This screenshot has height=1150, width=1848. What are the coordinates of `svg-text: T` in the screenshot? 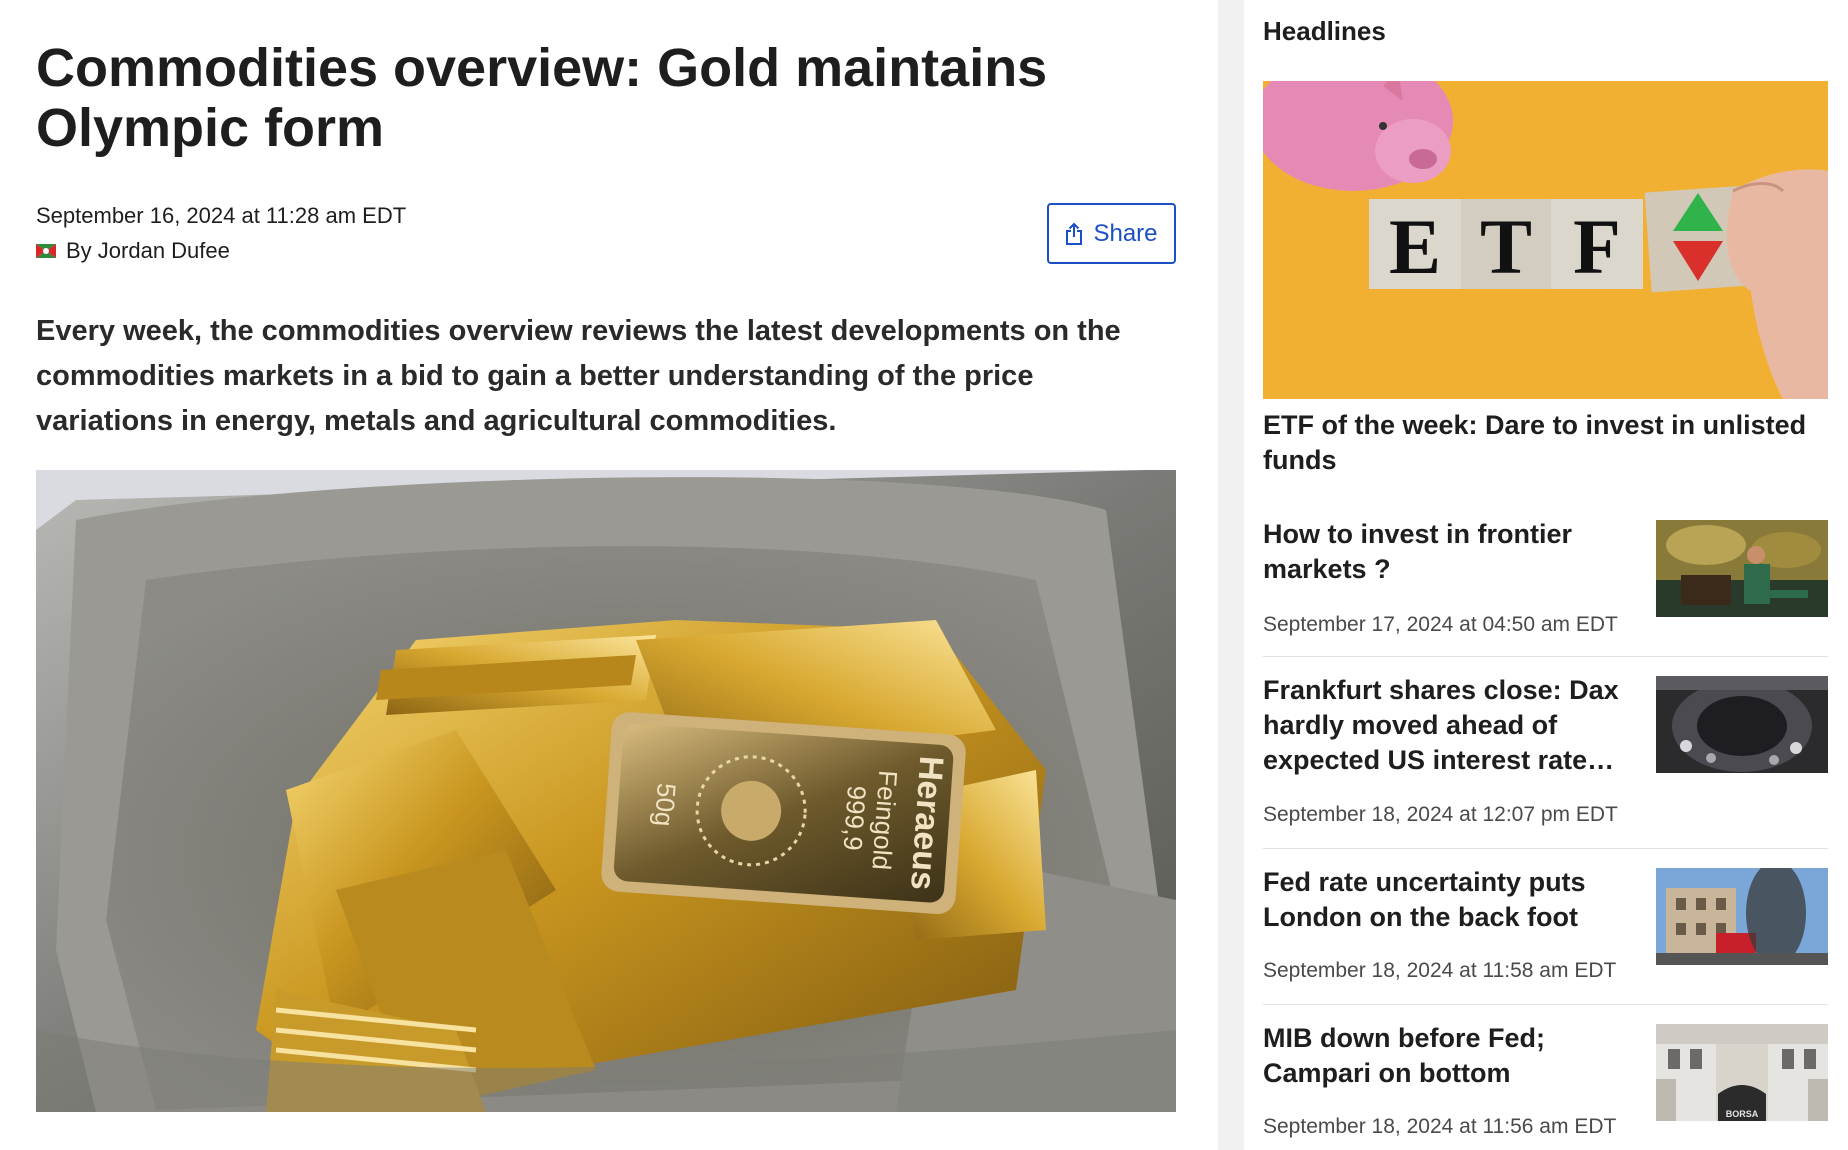 It's located at (1506, 246).